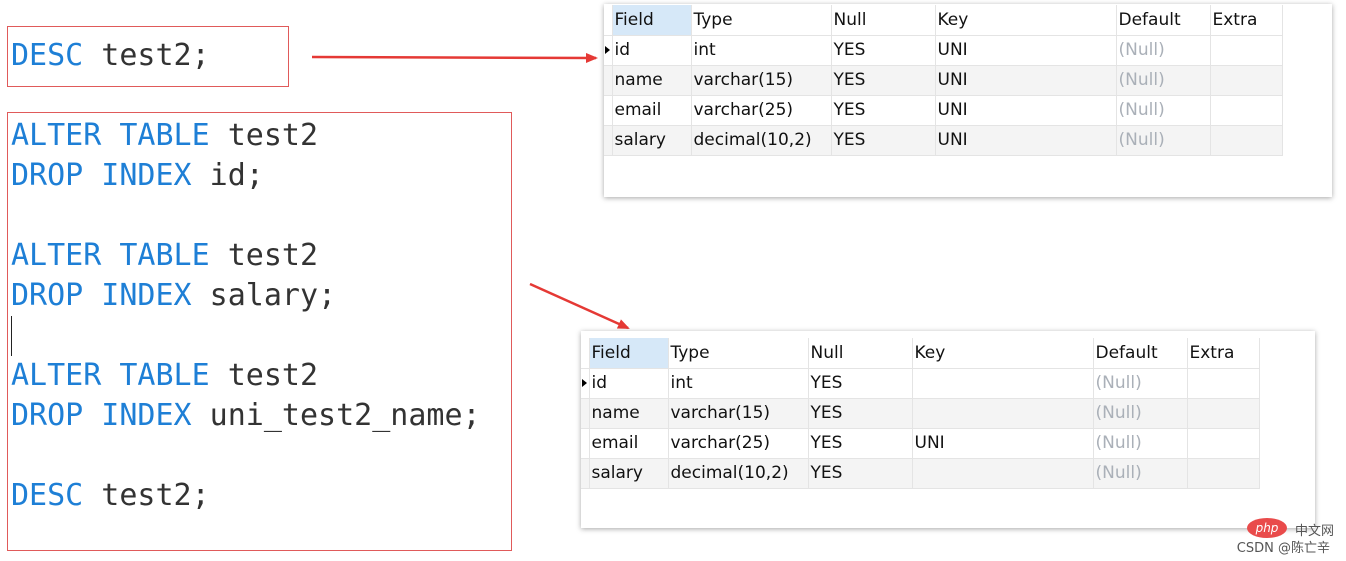 This screenshot has width=1346, height=561. What do you see at coordinates (1283, 548) in the screenshot?
I see `watermark-author: CSDN @陈亡辛` at bounding box center [1283, 548].